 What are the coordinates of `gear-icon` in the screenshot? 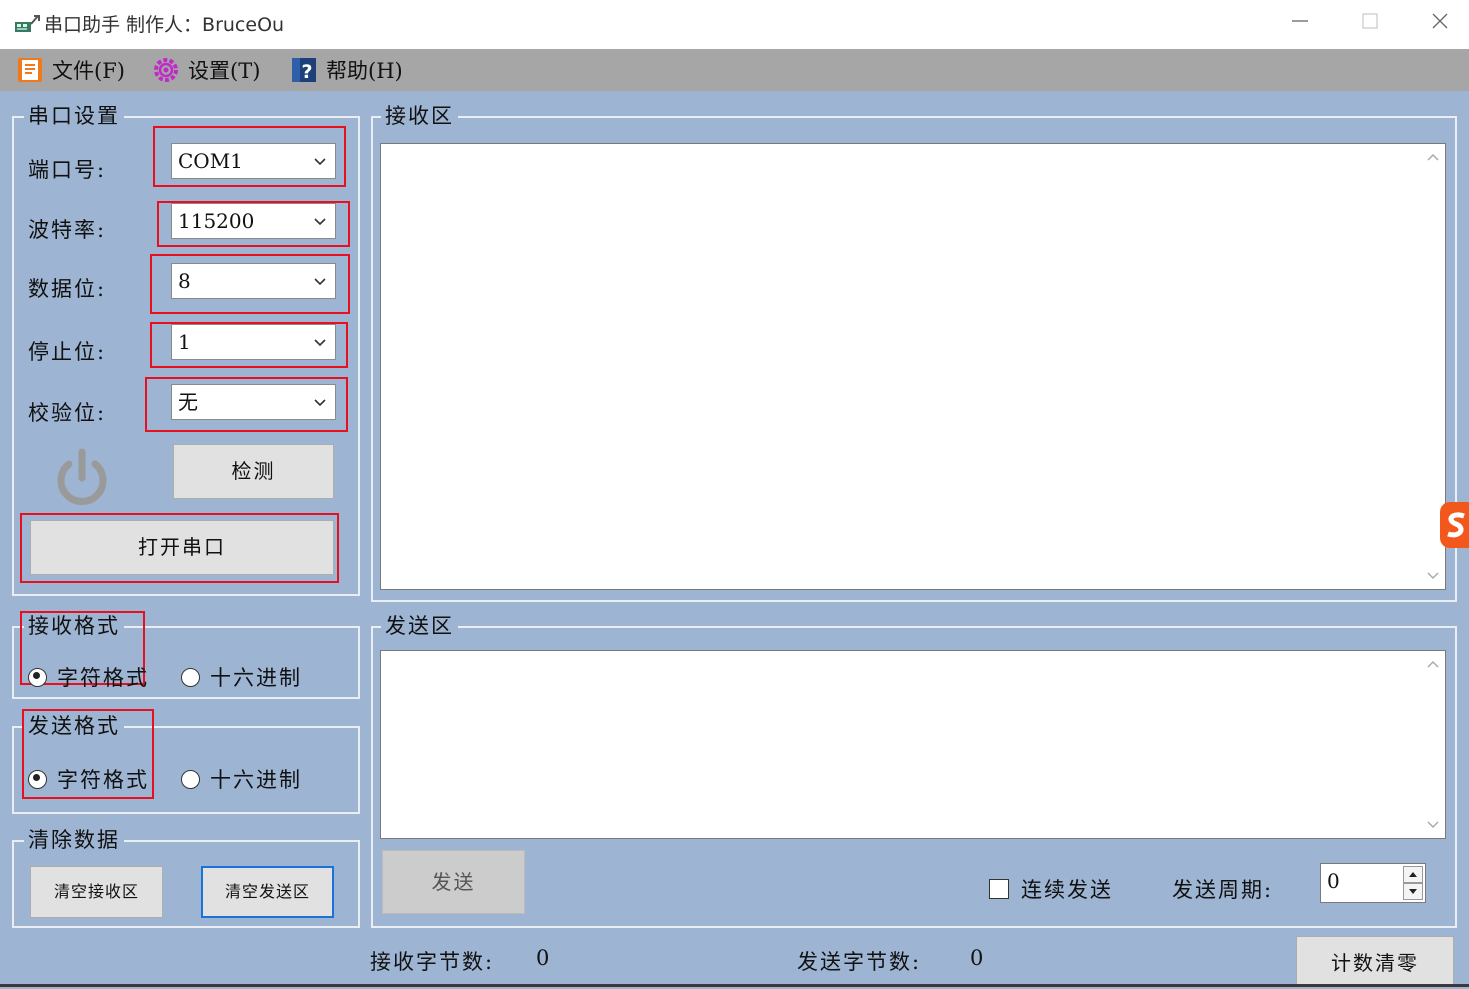 It's located at (166, 70).